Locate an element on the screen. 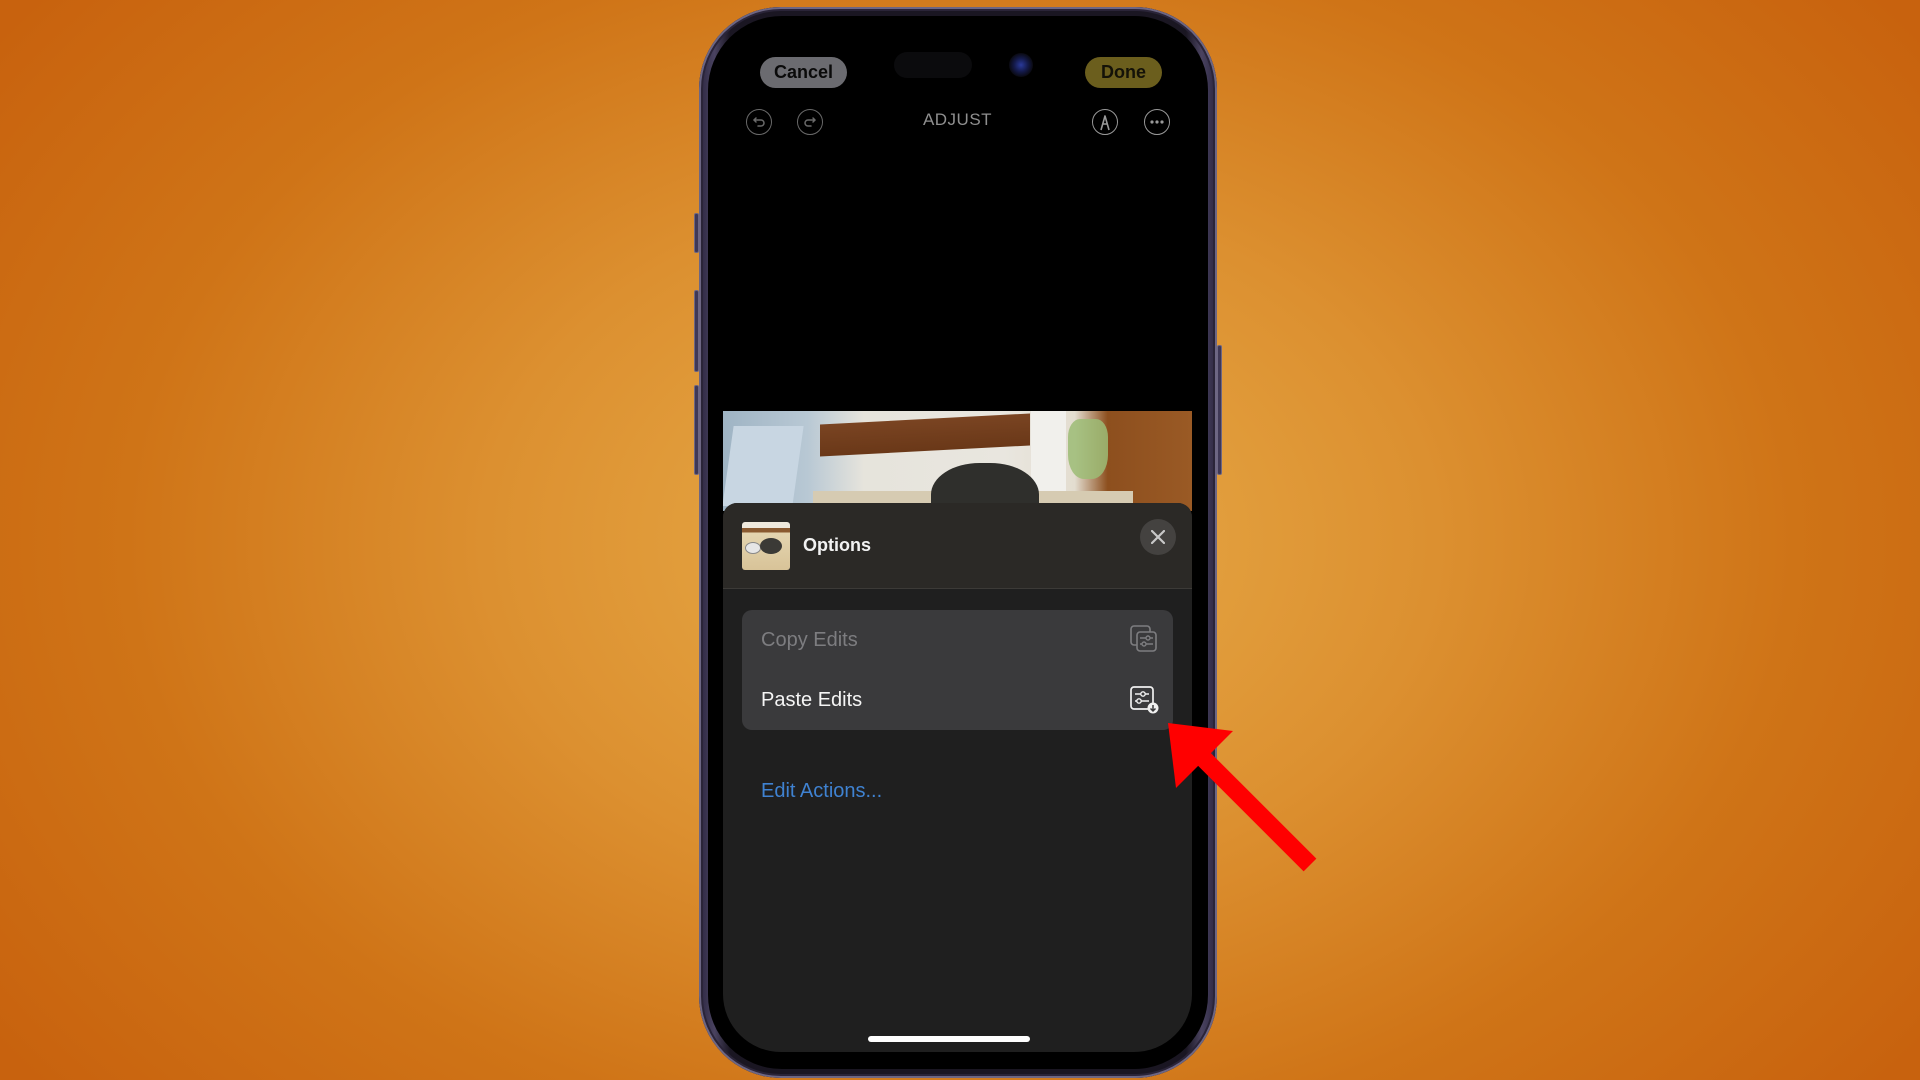 Image resolution: width=1920 pixels, height=1080 pixels. close-icon is located at coordinates (1158, 537).